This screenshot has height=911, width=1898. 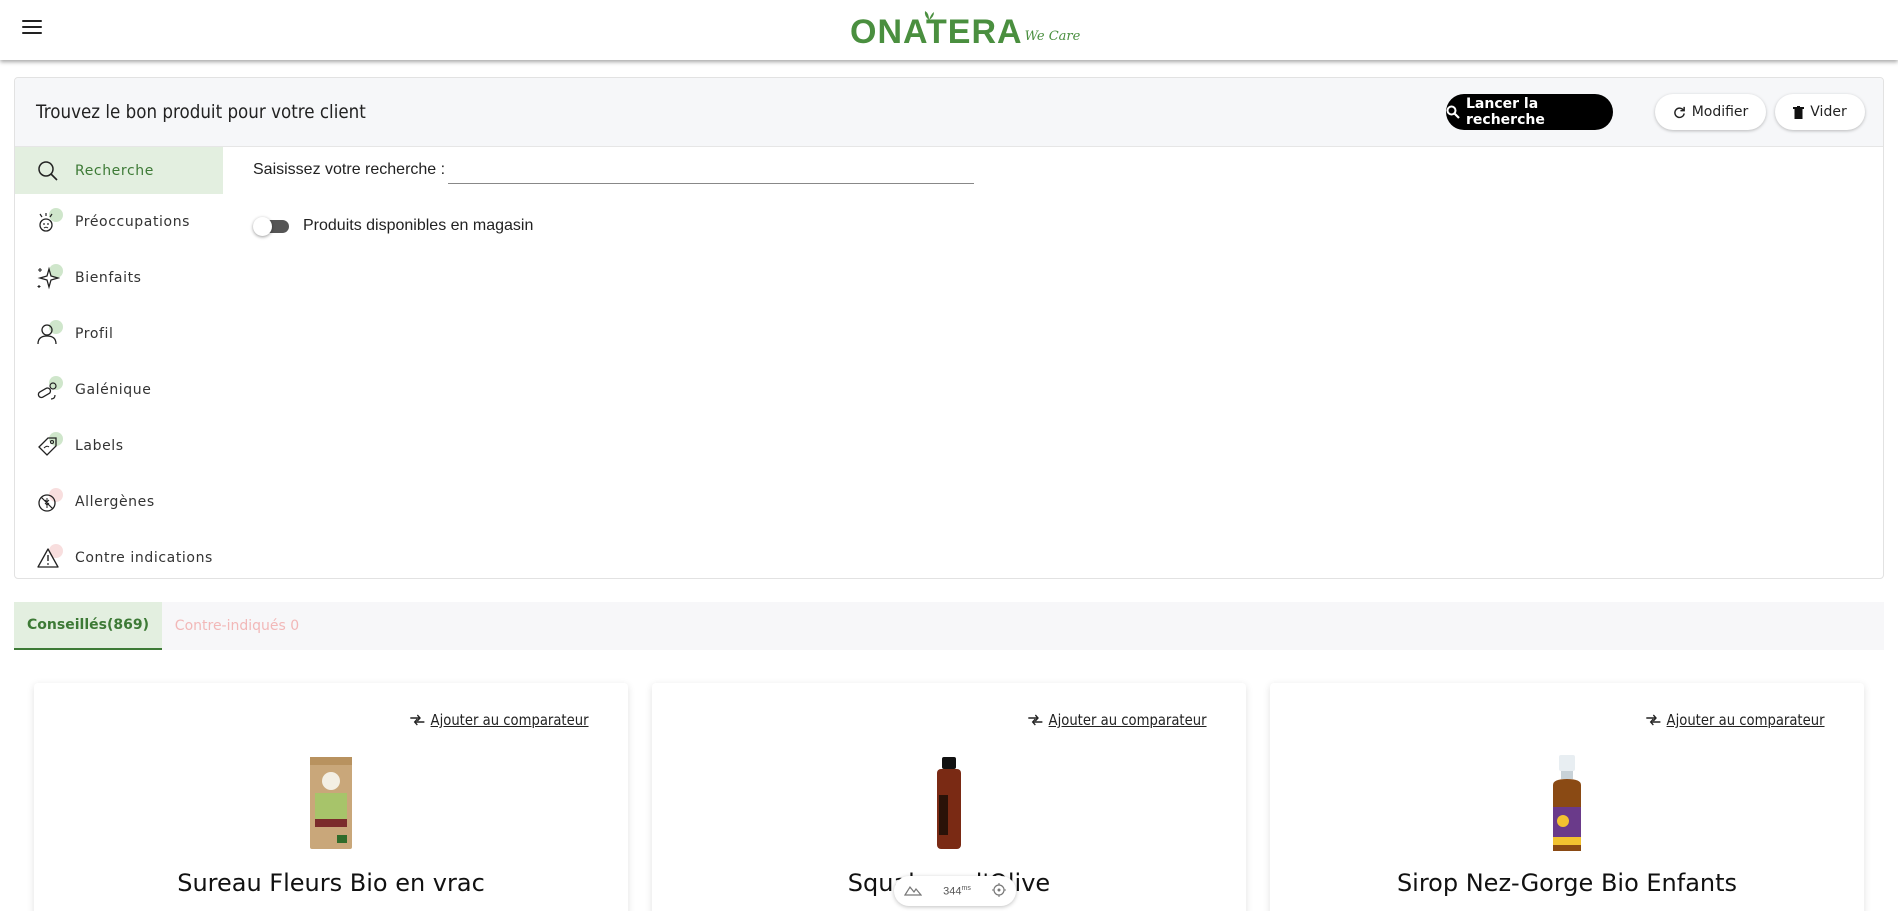 What do you see at coordinates (936, 32) in the screenshot?
I see `logo-text: ONATERA` at bounding box center [936, 32].